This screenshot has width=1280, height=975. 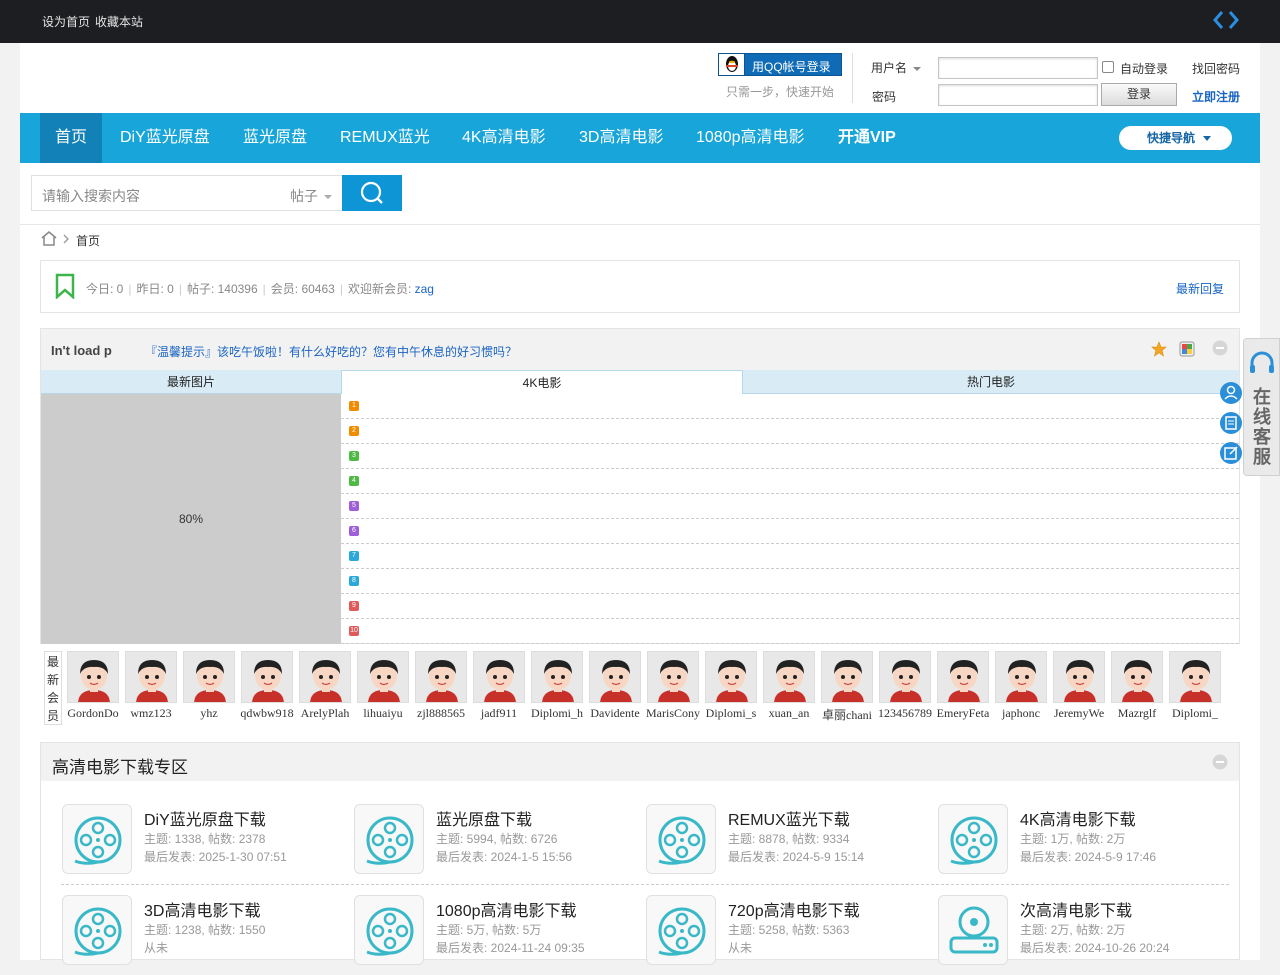 What do you see at coordinates (1088, 856) in the screenshot?
I see `forum-last-post: 最后发表: 2024-5-9 17:46` at bounding box center [1088, 856].